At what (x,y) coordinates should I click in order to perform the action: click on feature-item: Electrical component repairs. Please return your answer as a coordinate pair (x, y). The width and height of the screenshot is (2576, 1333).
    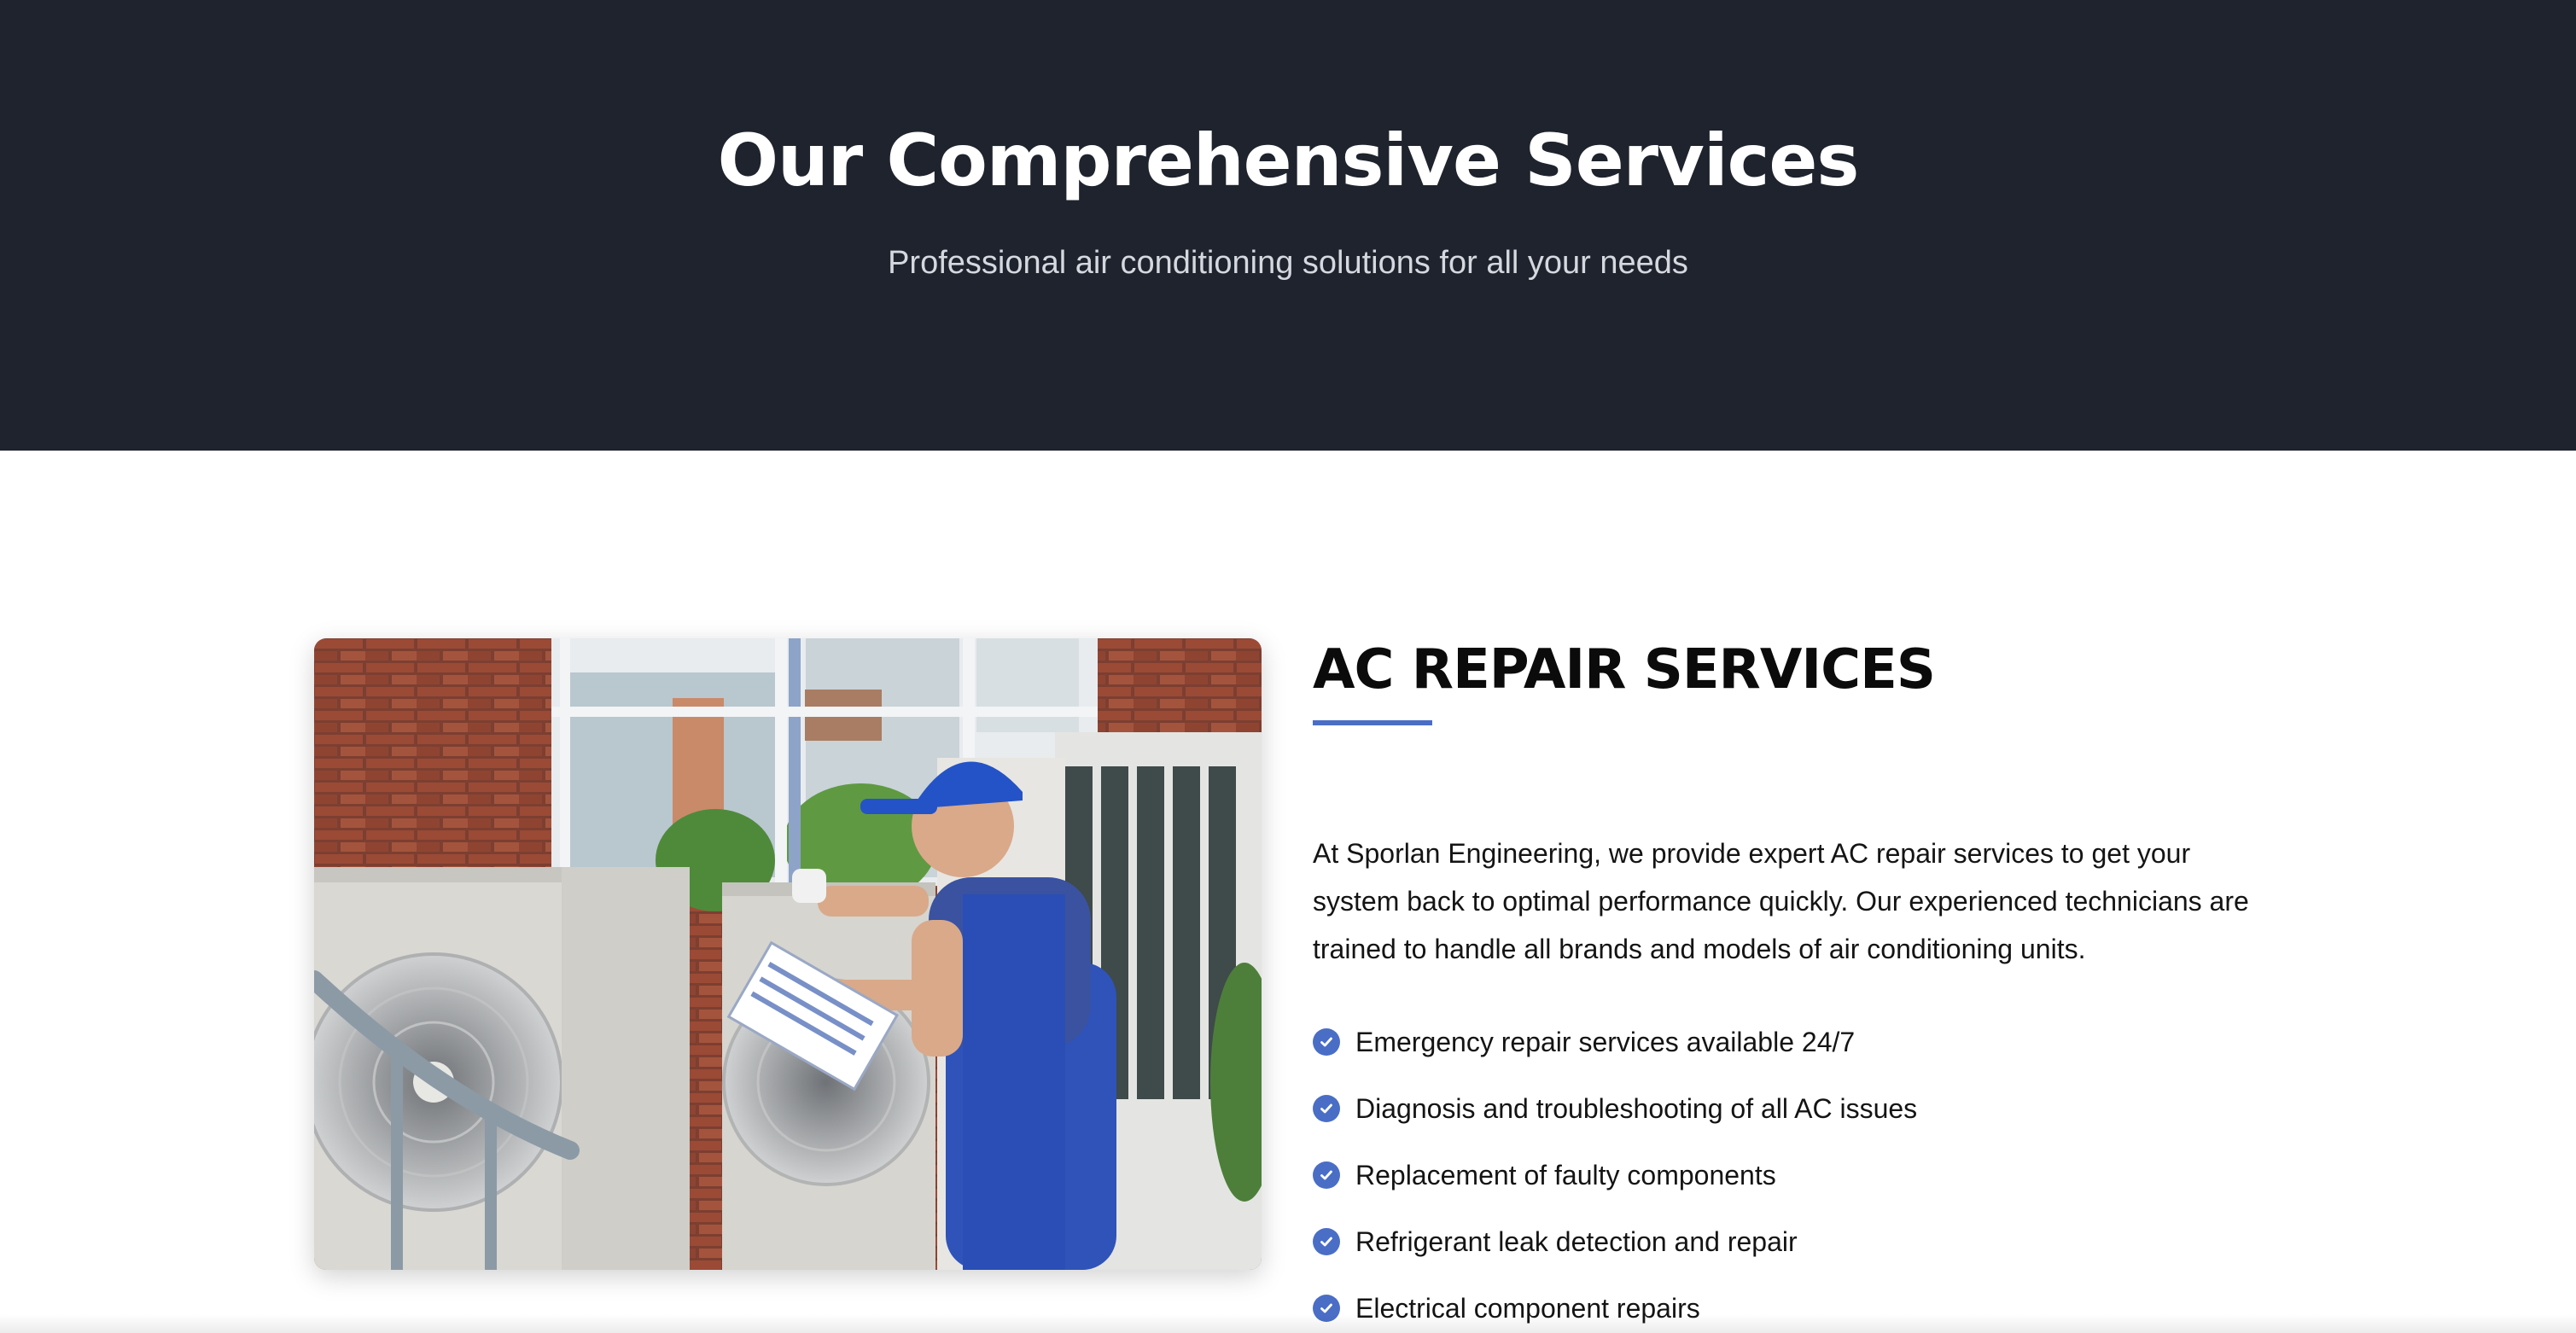
    Looking at the image, I should click on (1795, 1304).